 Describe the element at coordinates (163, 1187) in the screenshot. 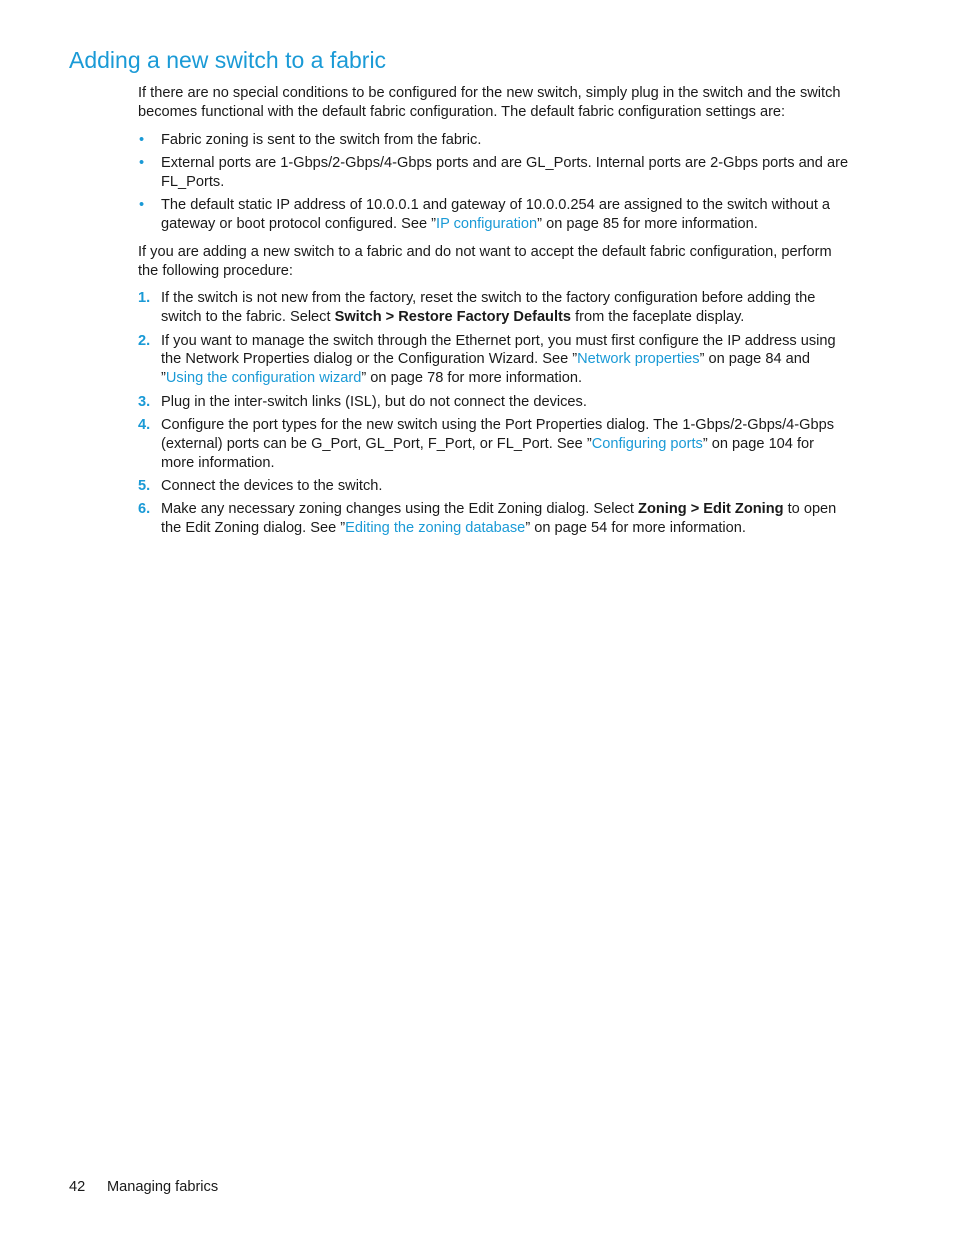

I see `footer-section-title: Managing fabrics` at that location.